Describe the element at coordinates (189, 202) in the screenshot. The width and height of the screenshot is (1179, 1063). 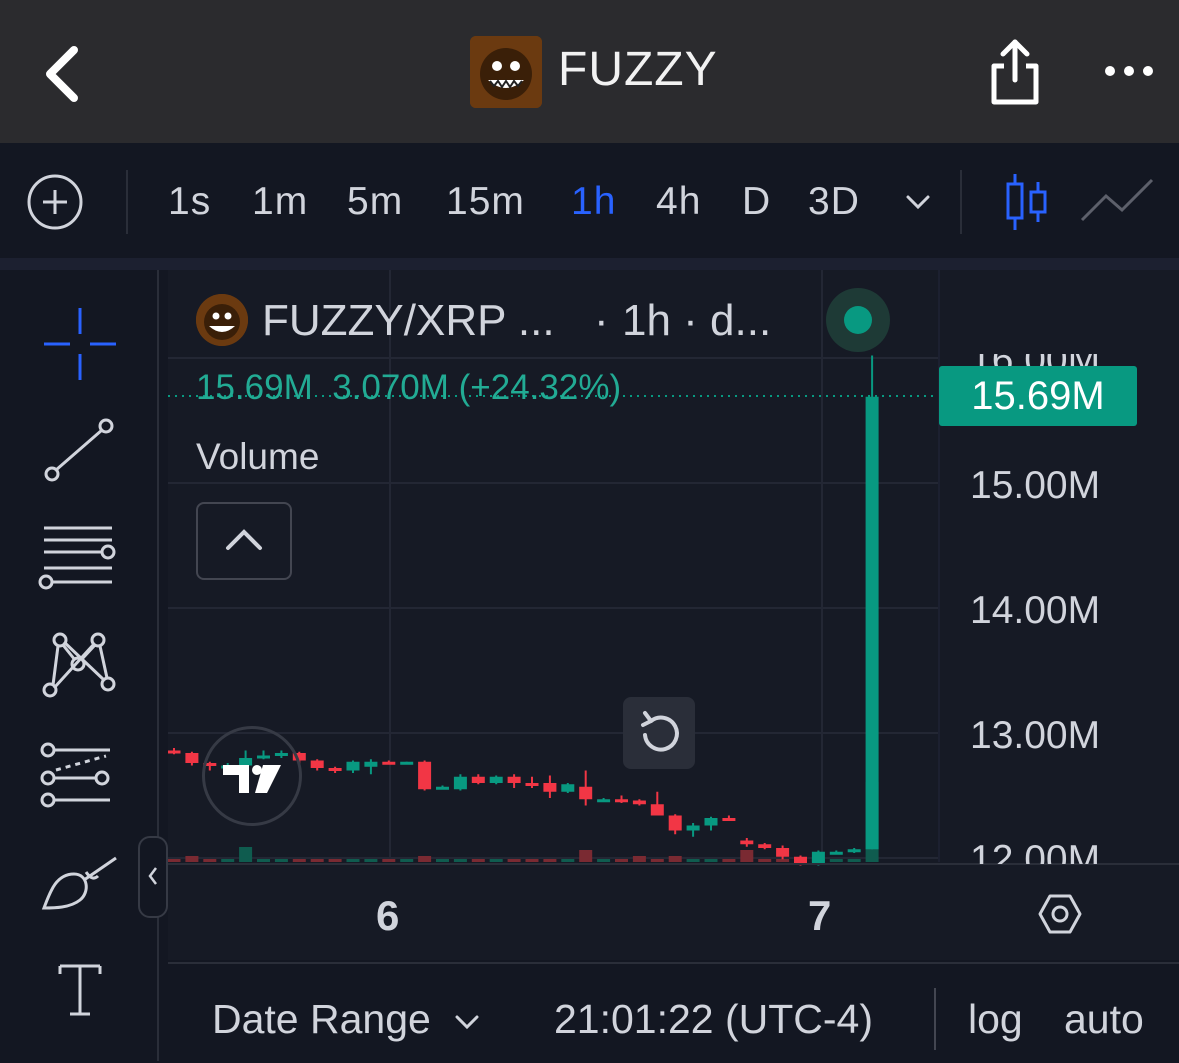
I see `timeframe-1s: 1s` at that location.